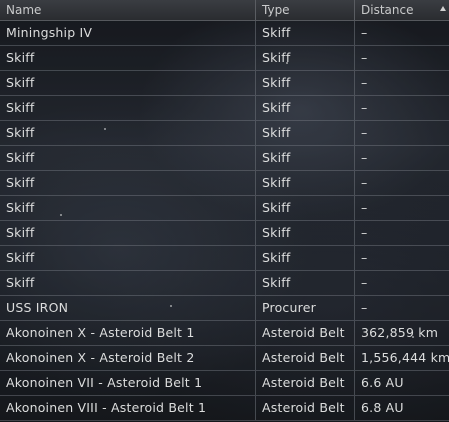 The image size is (449, 422). I want to click on column-header-distance: Distance, so click(402, 10).